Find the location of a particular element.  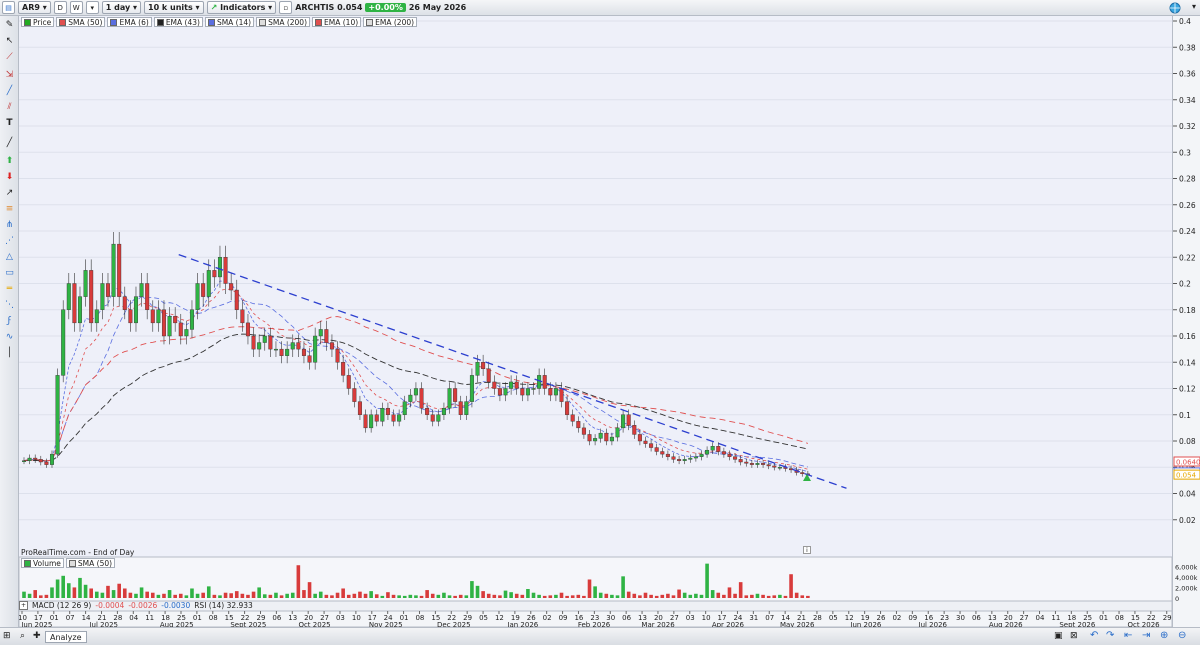

crosshair-icon: ✚ is located at coordinates (37, 636).